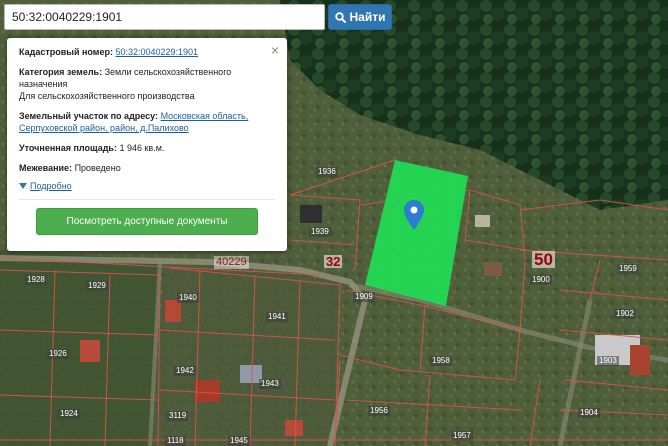 The width and height of the screenshot is (668, 446). I want to click on search-button-label: Найти, so click(367, 17).